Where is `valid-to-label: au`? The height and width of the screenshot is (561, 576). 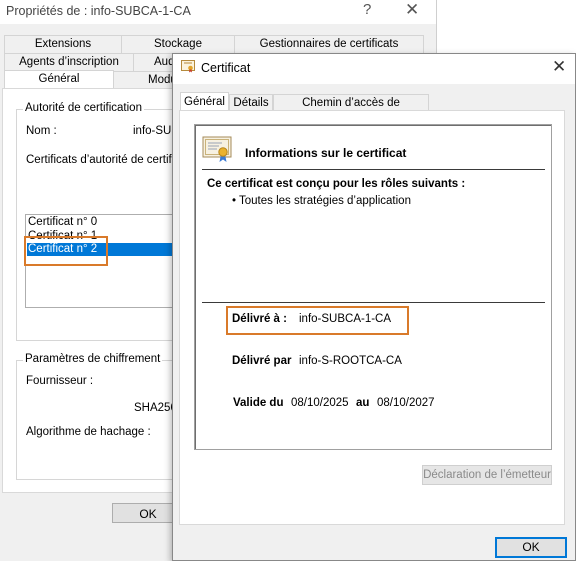 valid-to-label: au is located at coordinates (363, 403).